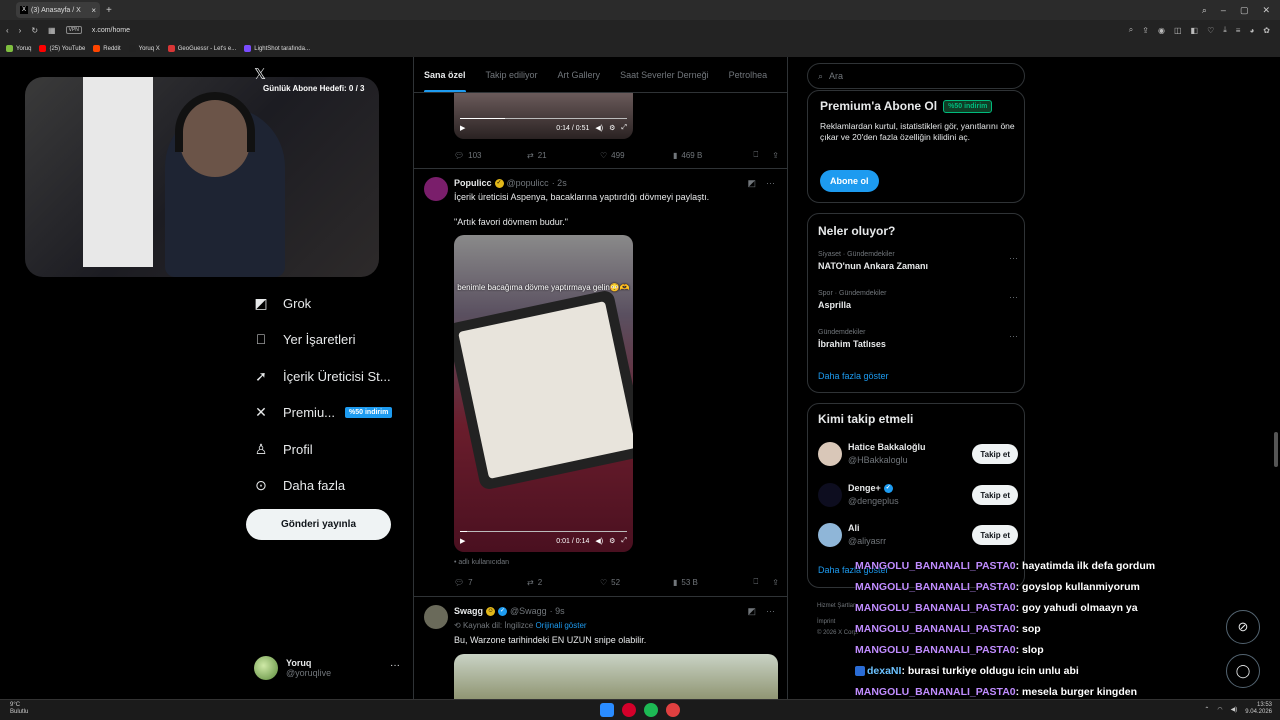  What do you see at coordinates (1266, 10) in the screenshot?
I see `close-window-icon: ✕` at bounding box center [1266, 10].